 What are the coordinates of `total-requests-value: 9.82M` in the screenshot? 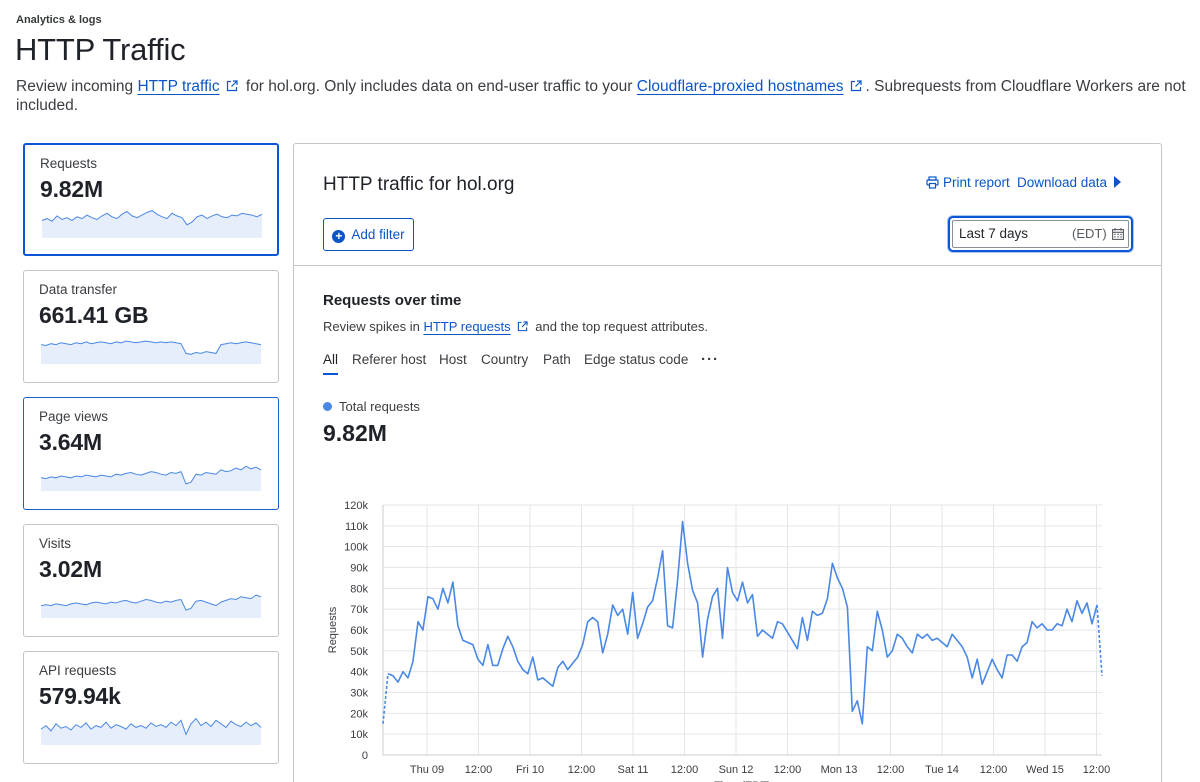 It's located at (355, 433).